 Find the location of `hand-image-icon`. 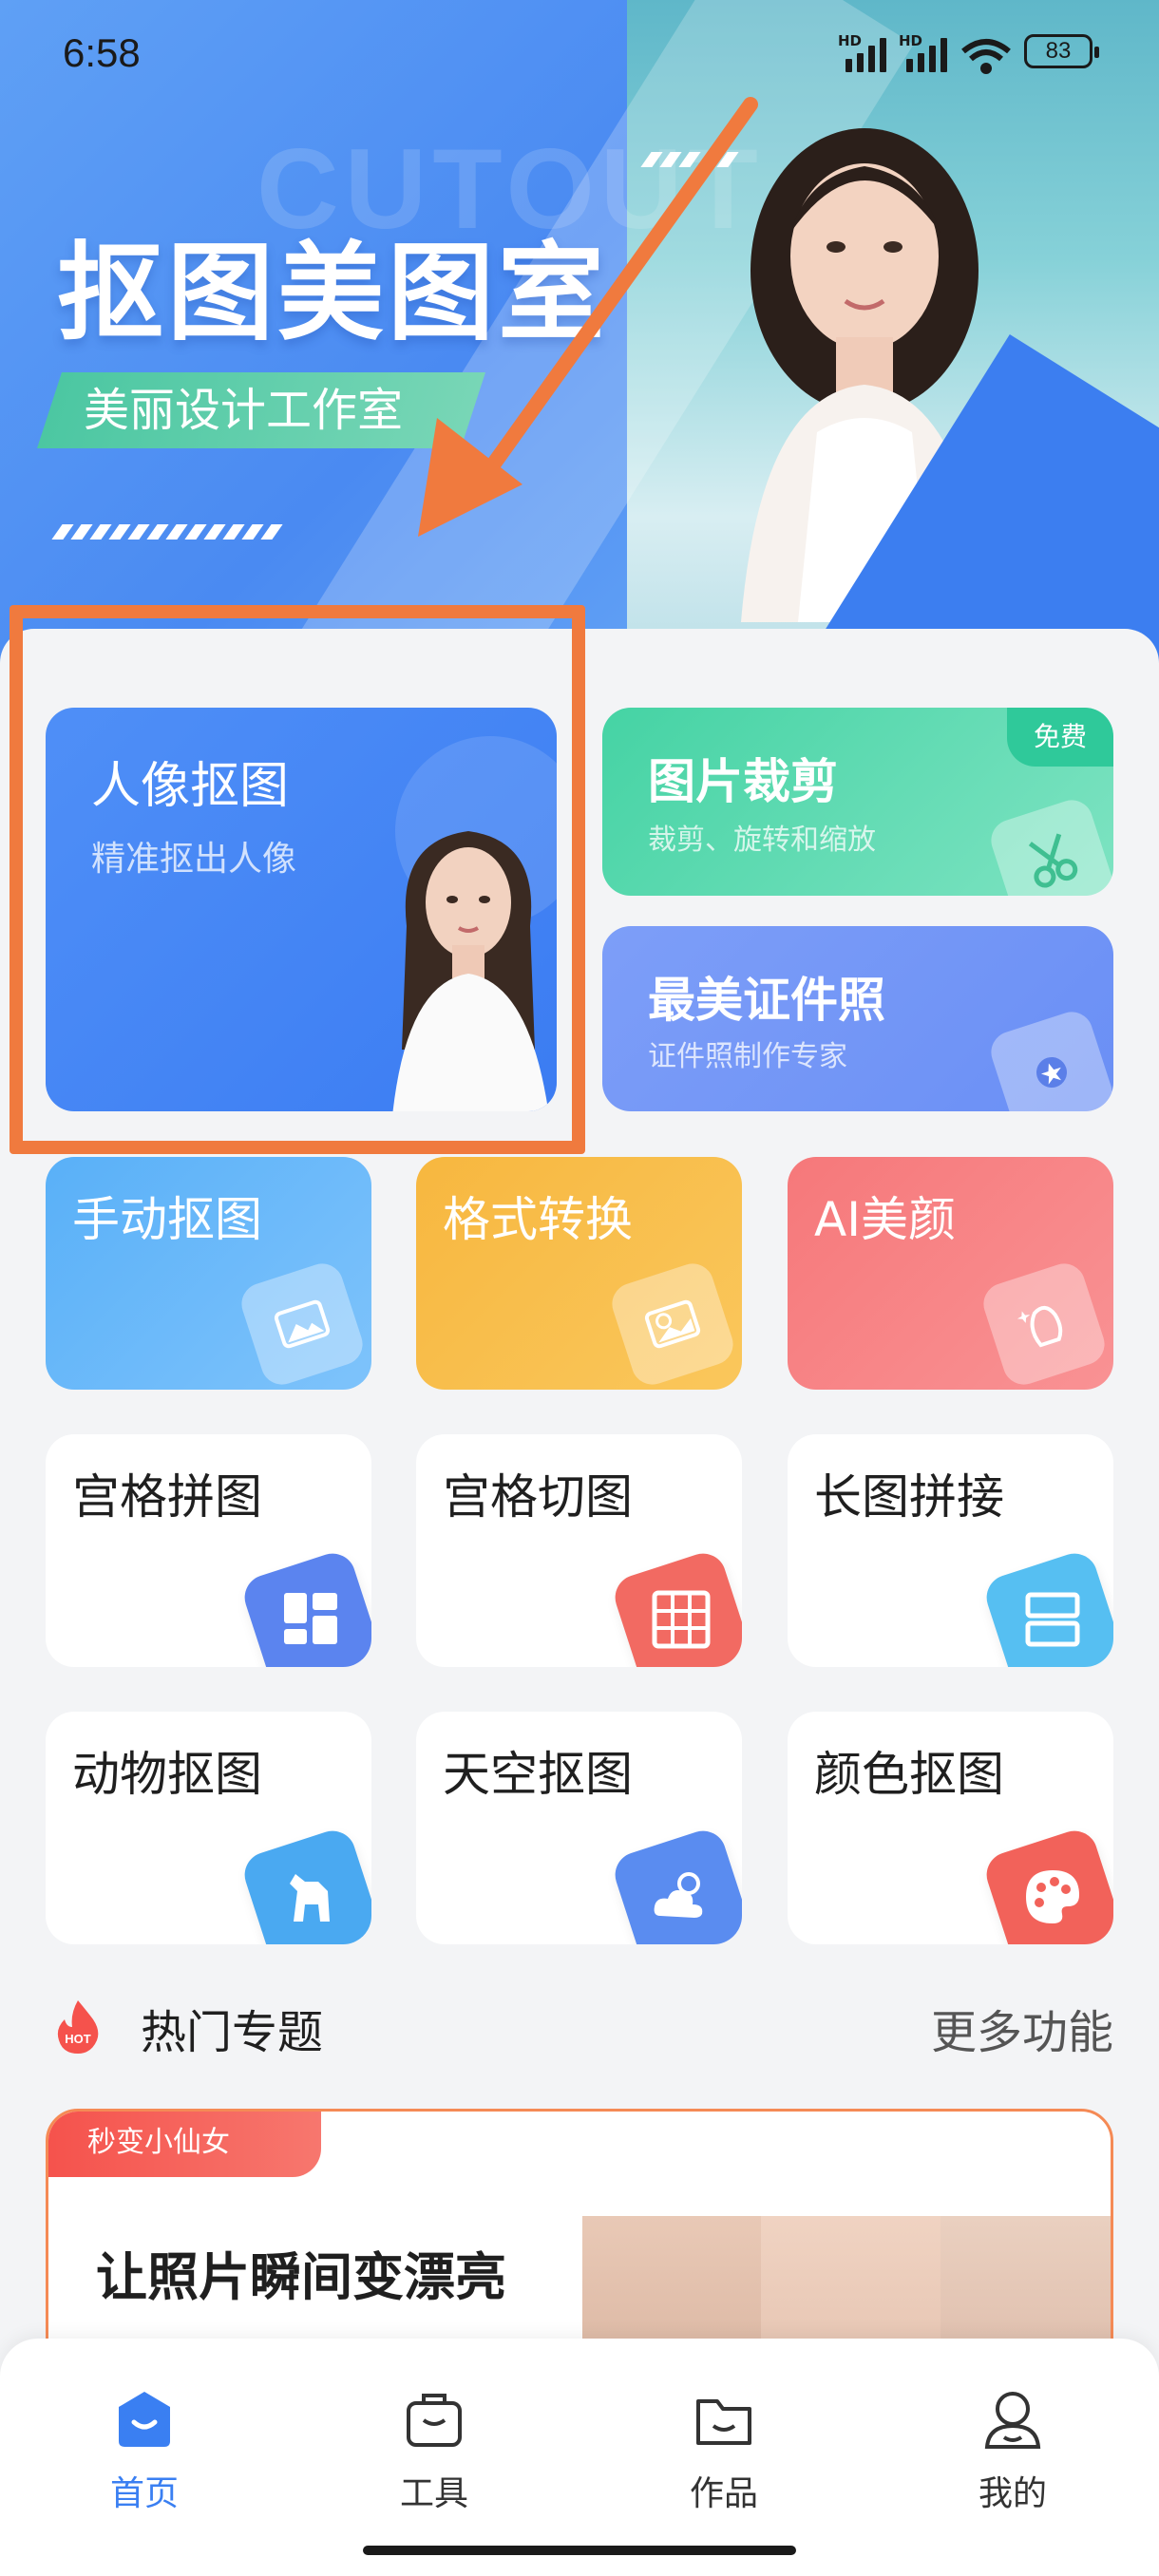

hand-image-icon is located at coordinates (302, 1324).